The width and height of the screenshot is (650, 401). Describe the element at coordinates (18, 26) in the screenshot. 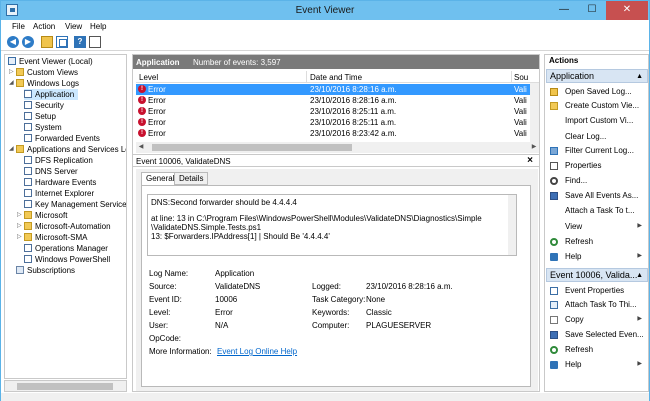

I see `menu-file: File` at that location.